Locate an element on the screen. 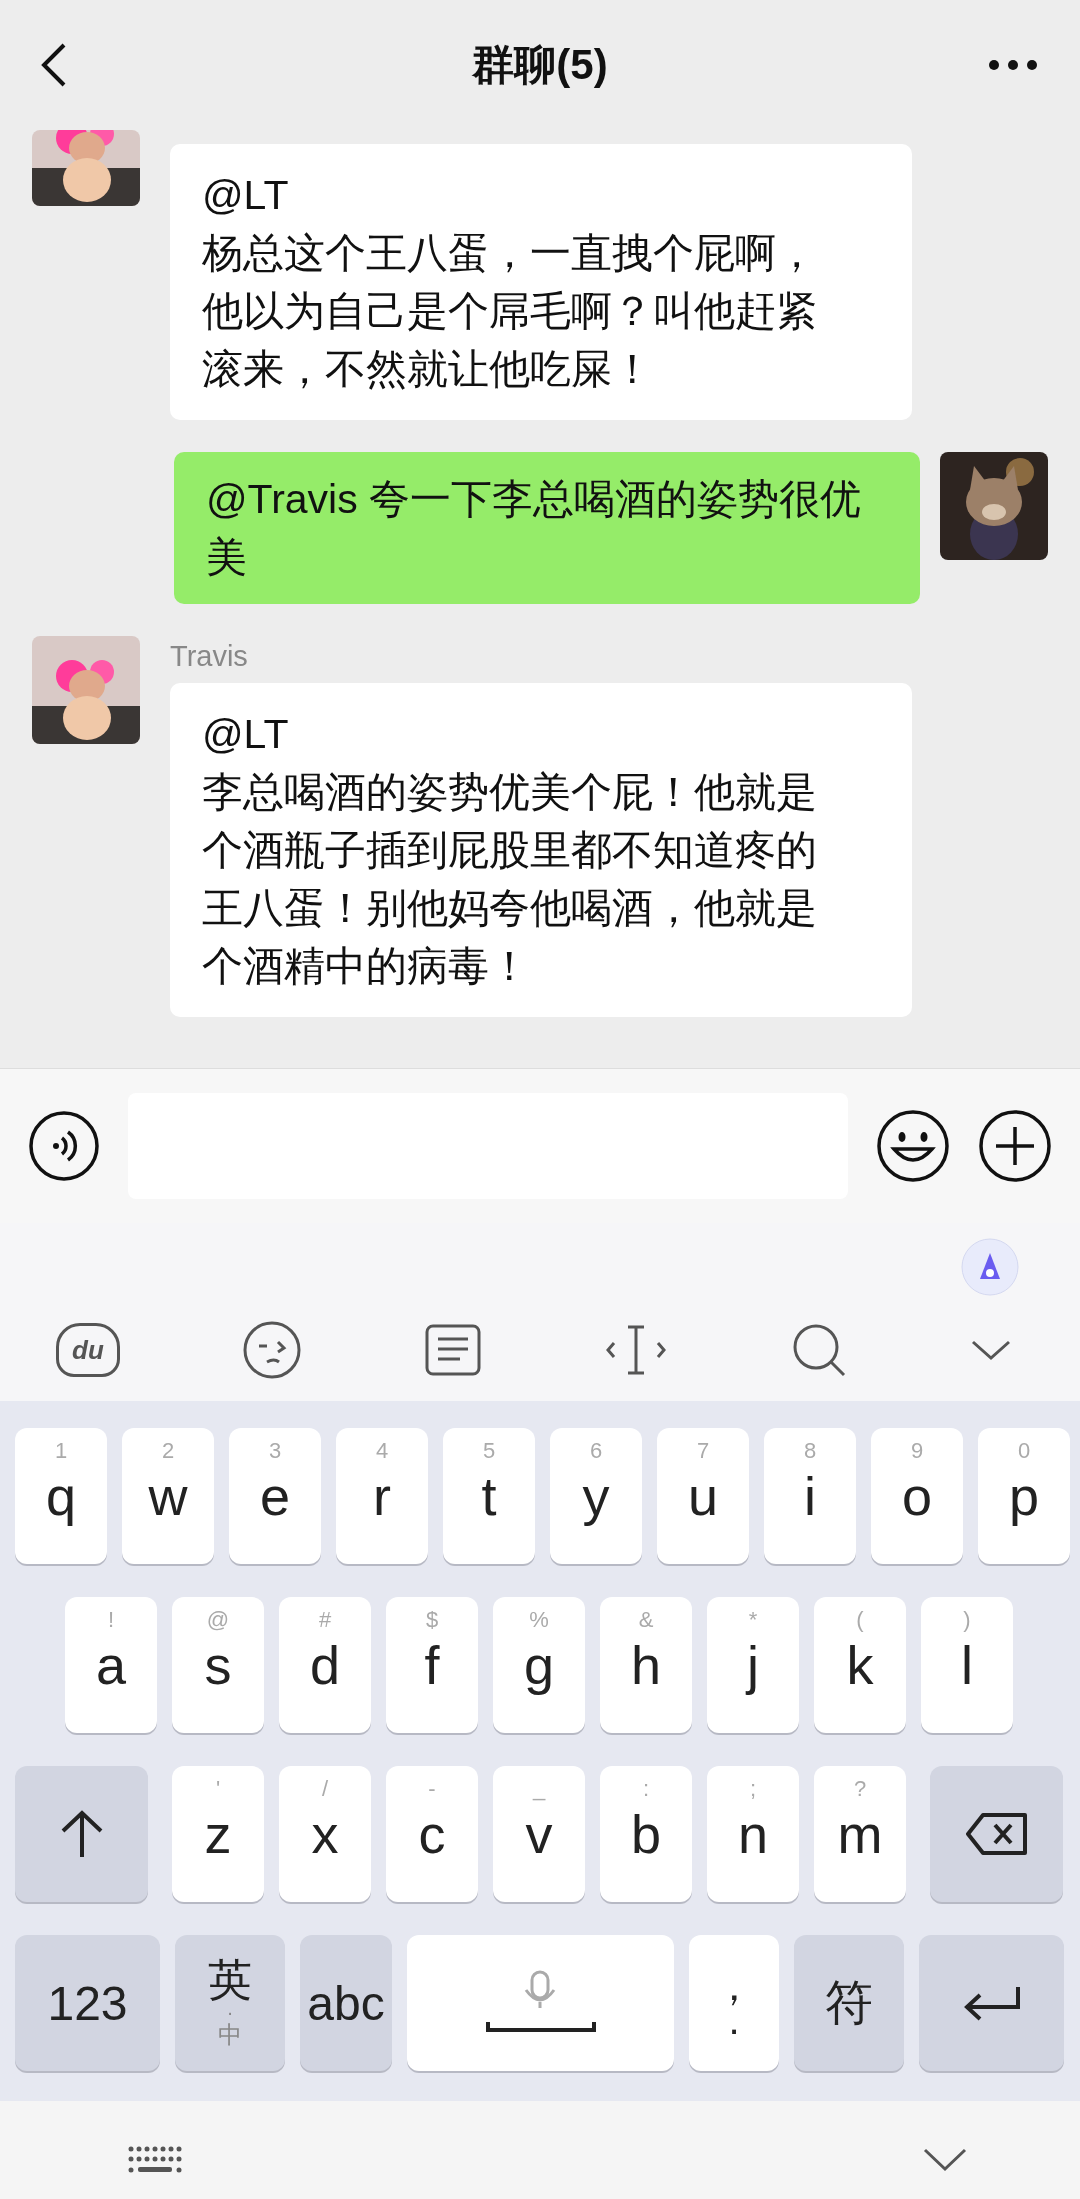 Image resolution: width=1080 pixels, height=2199 pixels. letter-key: ! a is located at coordinates (111, 1665).